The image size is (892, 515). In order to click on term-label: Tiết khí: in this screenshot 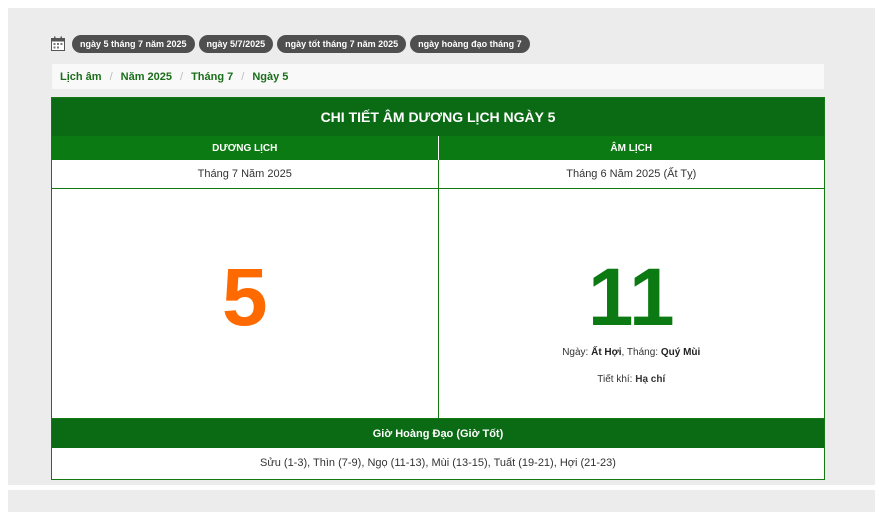, I will do `click(616, 379)`.